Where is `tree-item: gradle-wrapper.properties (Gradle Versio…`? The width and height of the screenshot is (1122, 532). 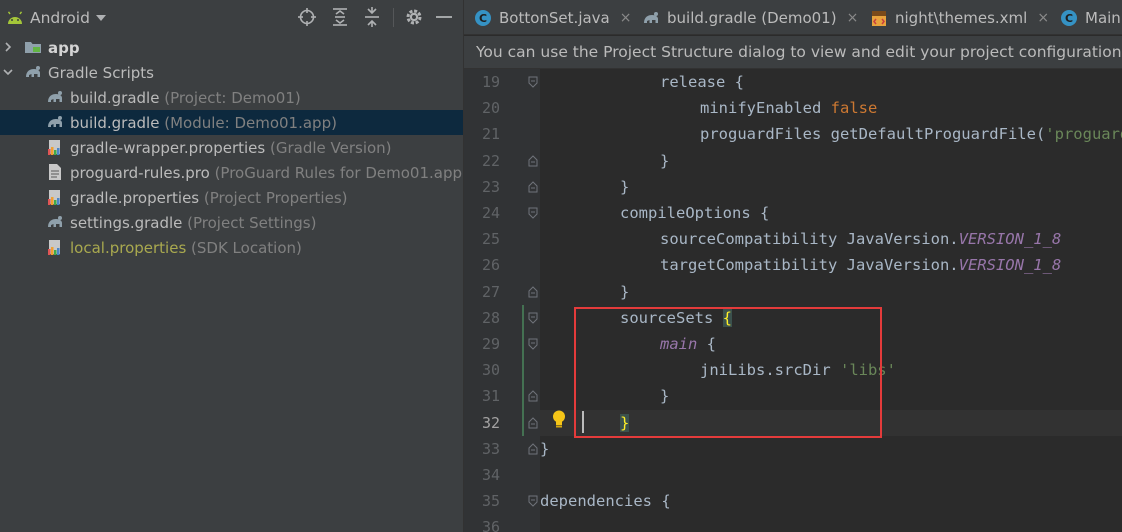
tree-item: gradle-wrapper.properties (Gradle Versio… is located at coordinates (231, 147).